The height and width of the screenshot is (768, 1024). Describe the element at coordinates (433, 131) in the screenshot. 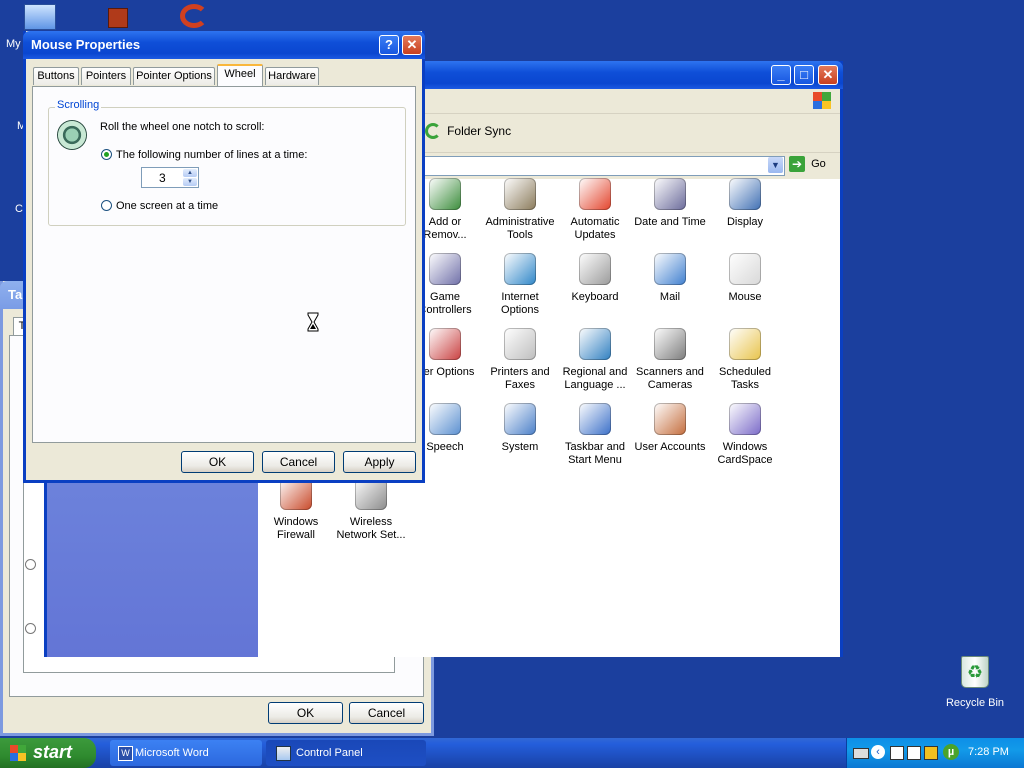

I see `sync-icon` at that location.